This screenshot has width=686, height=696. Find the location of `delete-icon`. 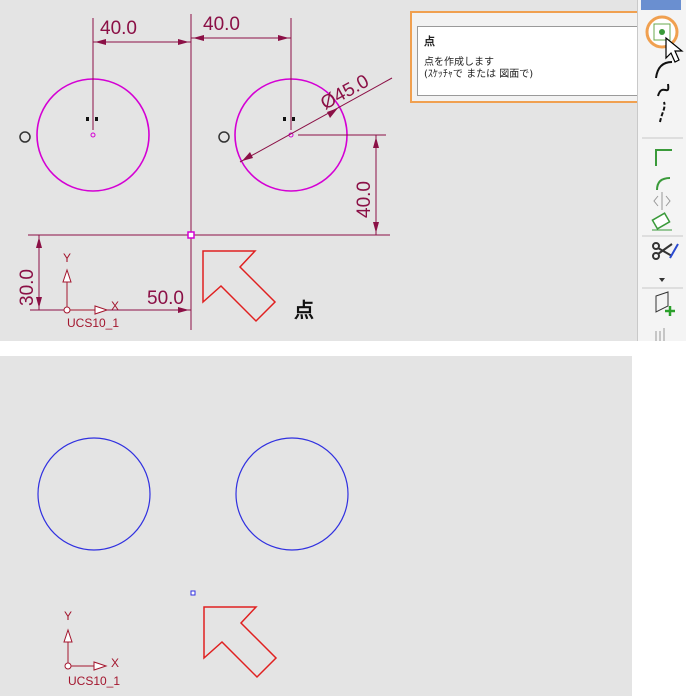

delete-icon is located at coordinates (660, 334).